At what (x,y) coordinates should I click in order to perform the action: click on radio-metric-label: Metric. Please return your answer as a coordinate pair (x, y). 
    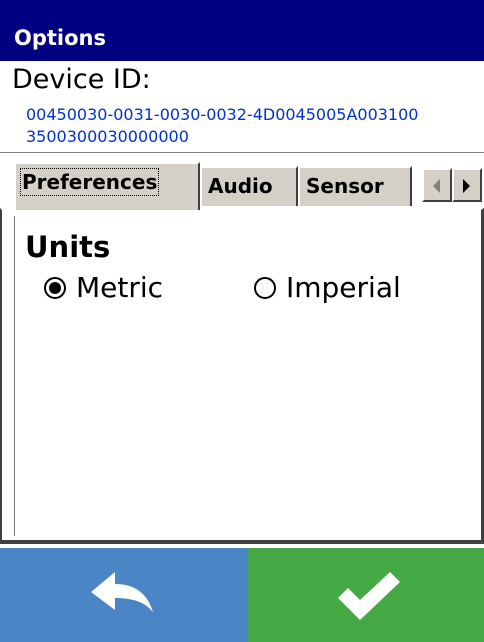
    Looking at the image, I should click on (120, 287).